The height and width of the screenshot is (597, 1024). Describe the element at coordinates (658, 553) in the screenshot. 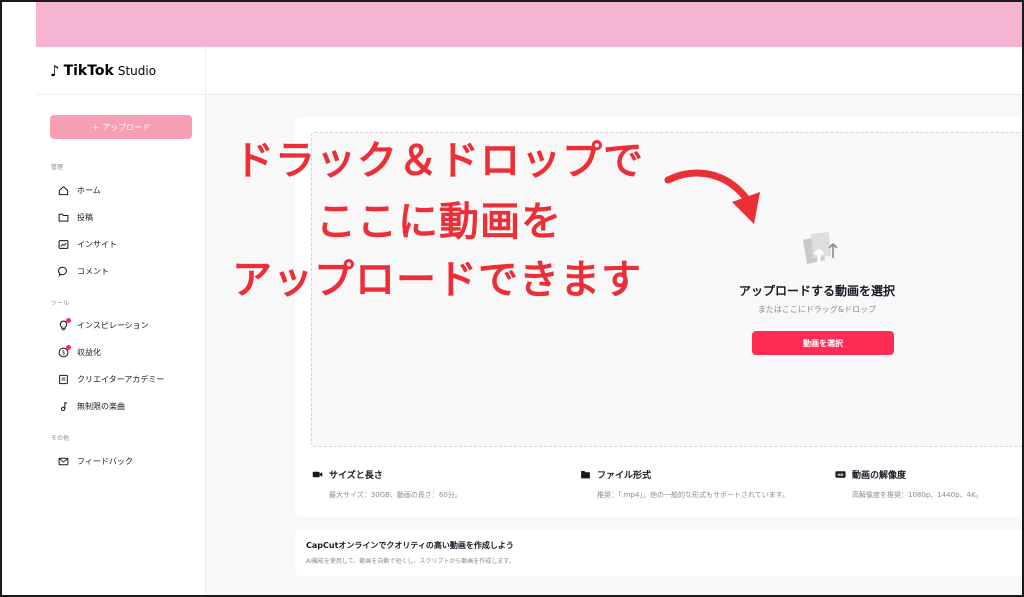

I see `capcut-promo-card` at that location.